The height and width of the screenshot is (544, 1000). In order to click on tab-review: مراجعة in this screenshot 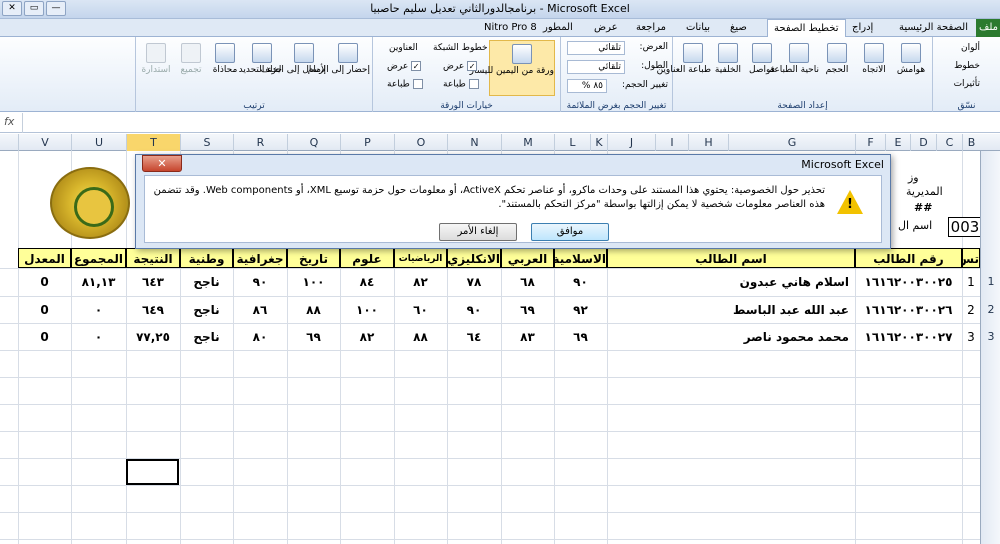, I will do `click(651, 28)`.